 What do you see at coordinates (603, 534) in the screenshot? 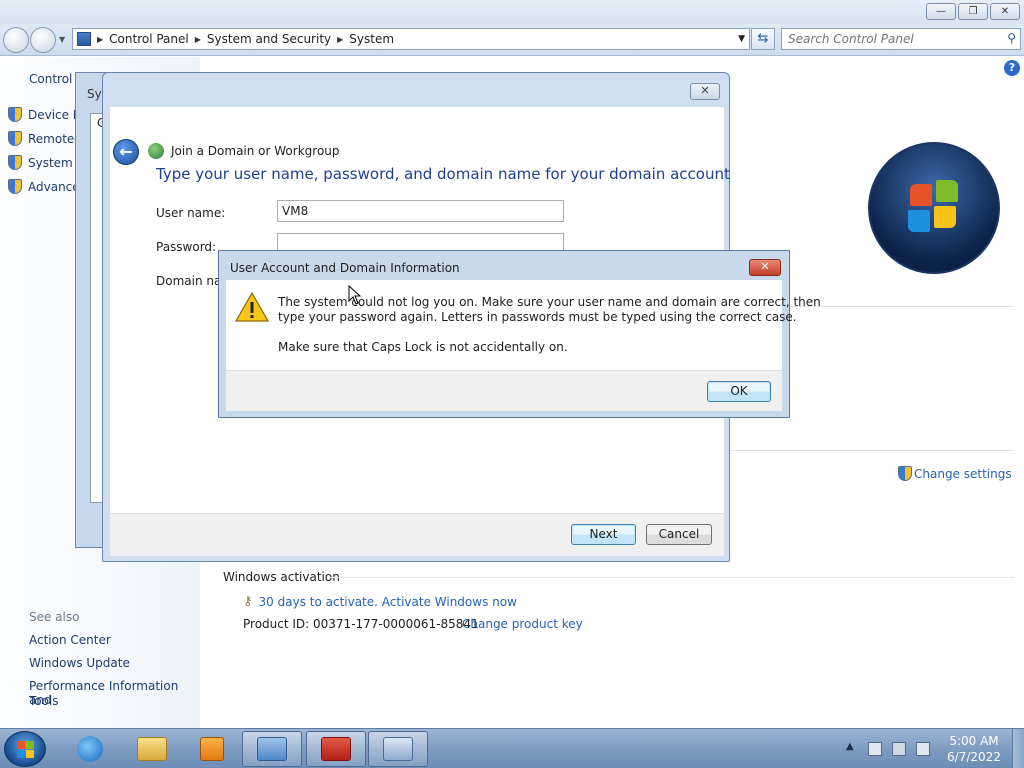
I see `next-button: Next` at bounding box center [603, 534].